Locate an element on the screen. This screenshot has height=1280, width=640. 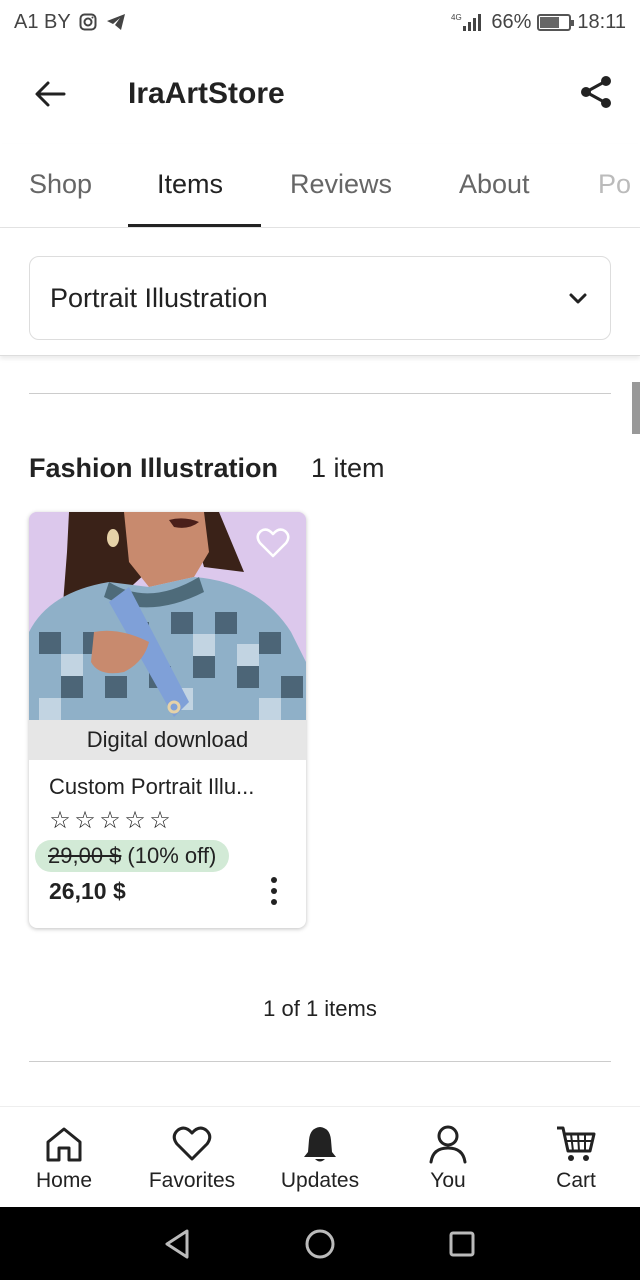
person-icon is located at coordinates (448, 1144).